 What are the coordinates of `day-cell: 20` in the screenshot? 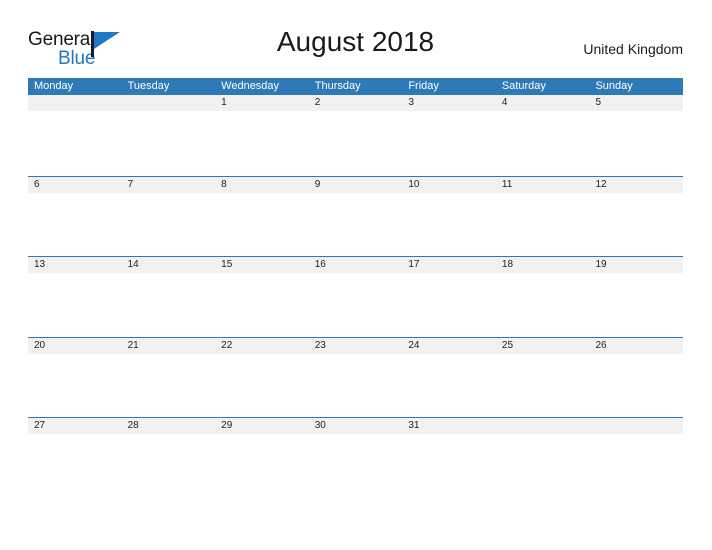 It's located at (75, 346).